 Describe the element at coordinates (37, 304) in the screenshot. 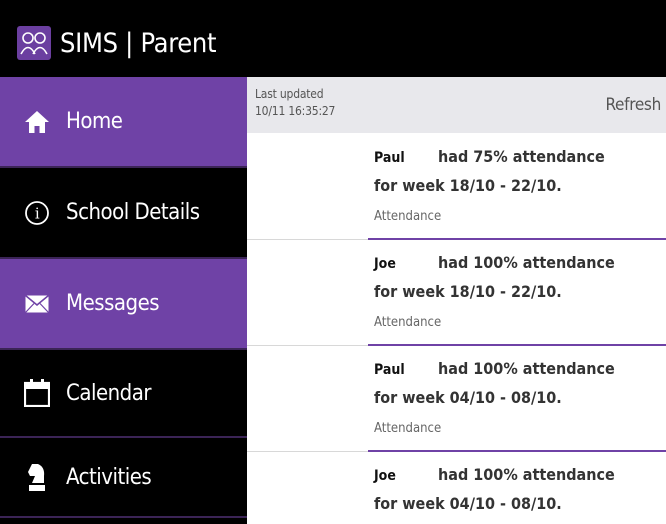

I see `envelope-icon` at that location.